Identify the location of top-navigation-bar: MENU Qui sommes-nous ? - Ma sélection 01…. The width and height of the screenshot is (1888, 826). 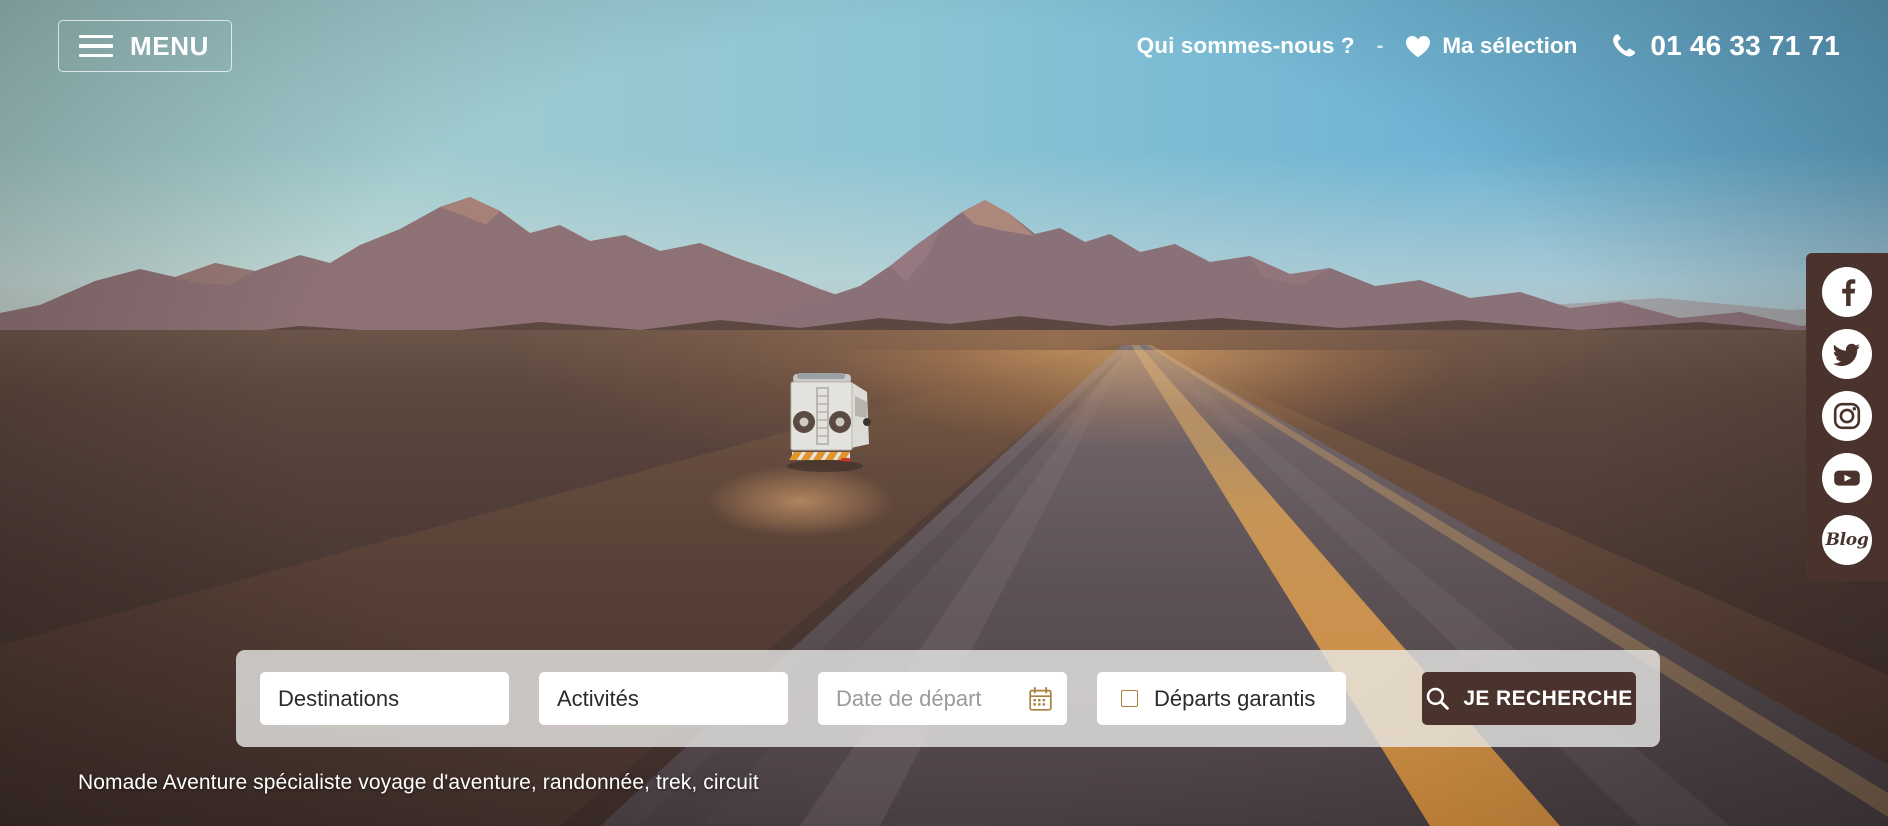
(944, 46).